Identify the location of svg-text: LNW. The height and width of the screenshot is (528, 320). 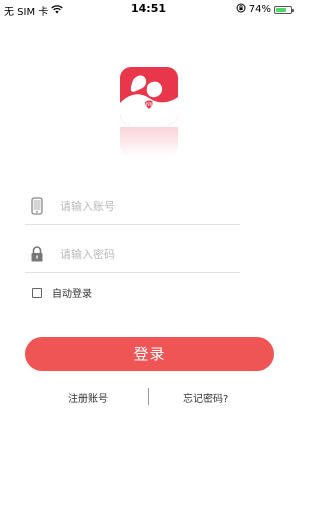
(149, 105).